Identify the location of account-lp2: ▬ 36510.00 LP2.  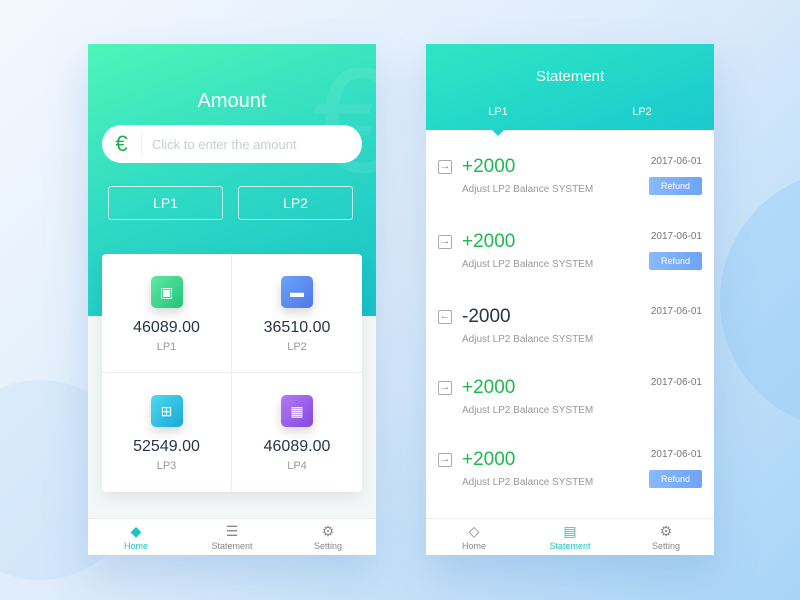
(297, 313).